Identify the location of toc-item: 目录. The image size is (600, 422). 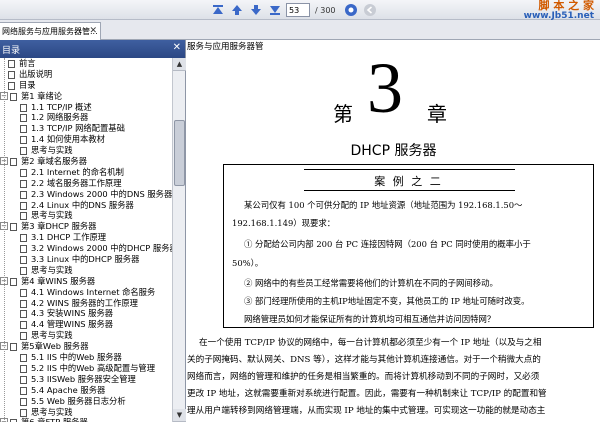
(86, 85).